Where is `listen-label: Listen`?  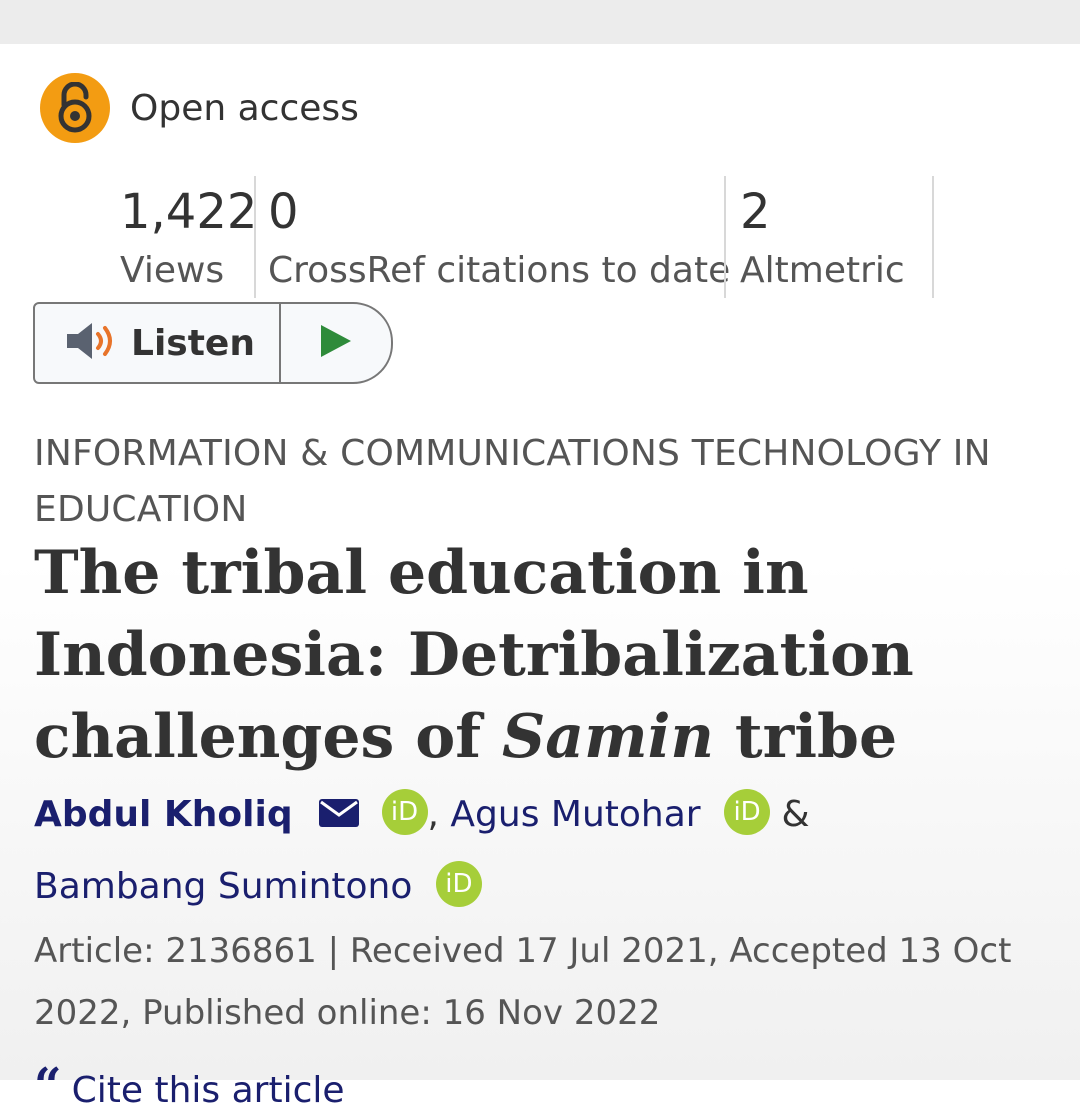 listen-label: Listen is located at coordinates (193, 343).